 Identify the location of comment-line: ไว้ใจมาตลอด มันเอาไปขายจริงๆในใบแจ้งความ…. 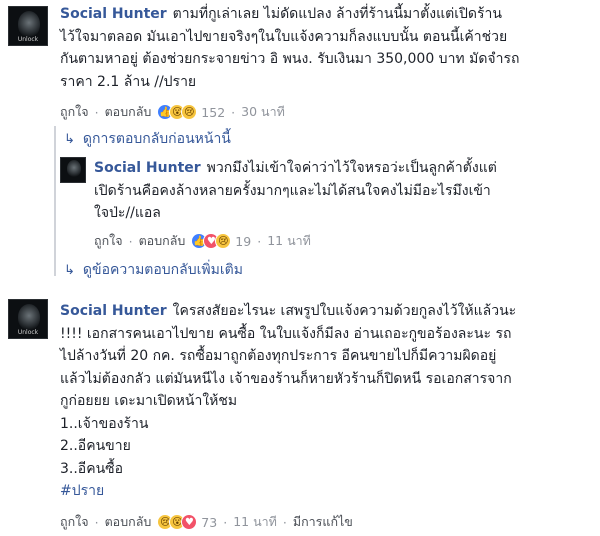
(284, 36).